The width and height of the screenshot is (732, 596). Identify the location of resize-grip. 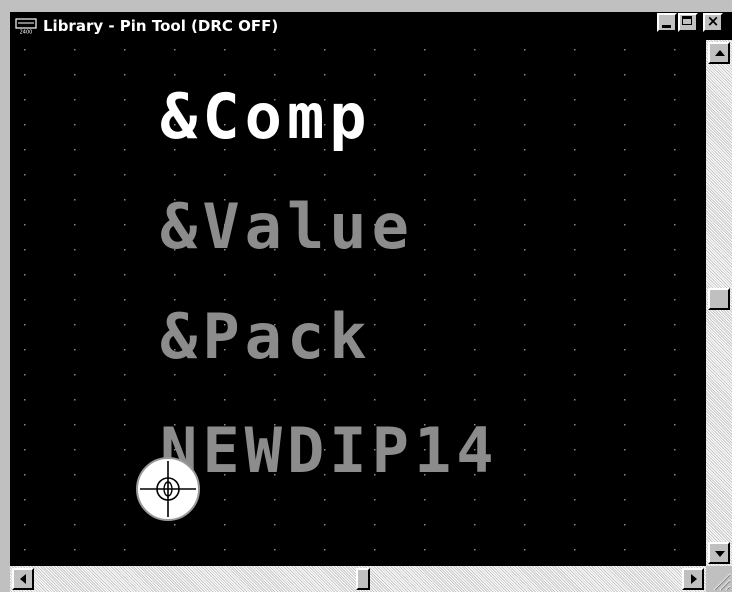
(719, 579).